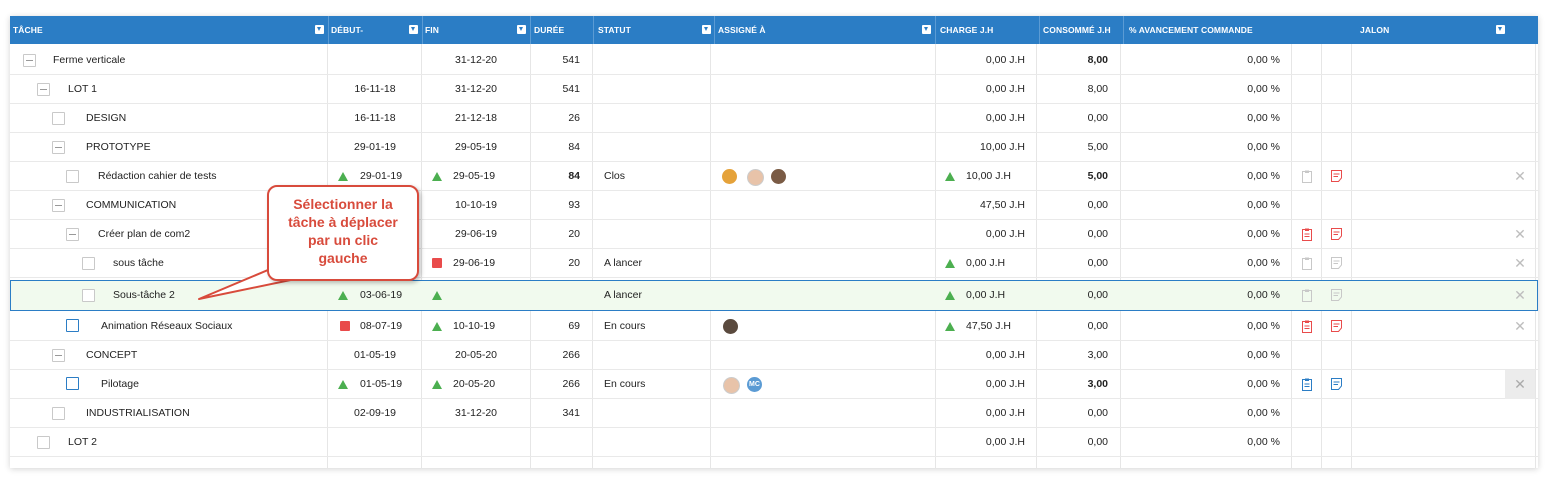  What do you see at coordinates (343, 240) in the screenshot?
I see `callout-line: par un clic` at bounding box center [343, 240].